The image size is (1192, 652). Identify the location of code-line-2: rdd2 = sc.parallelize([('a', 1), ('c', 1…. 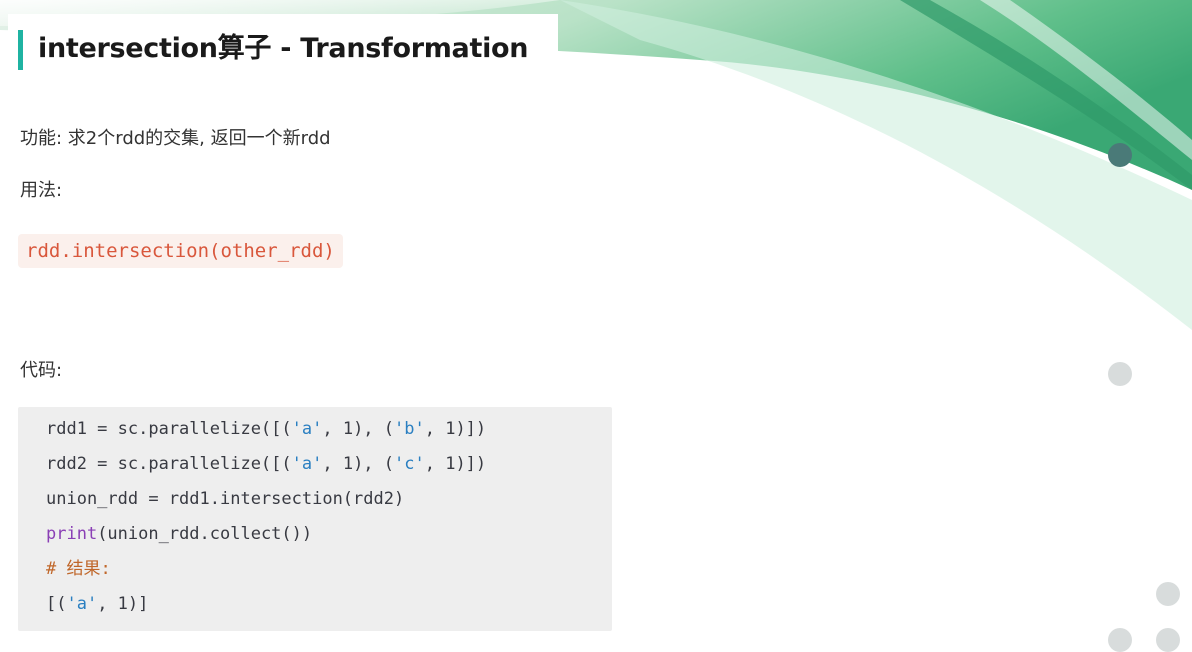
(266, 464).